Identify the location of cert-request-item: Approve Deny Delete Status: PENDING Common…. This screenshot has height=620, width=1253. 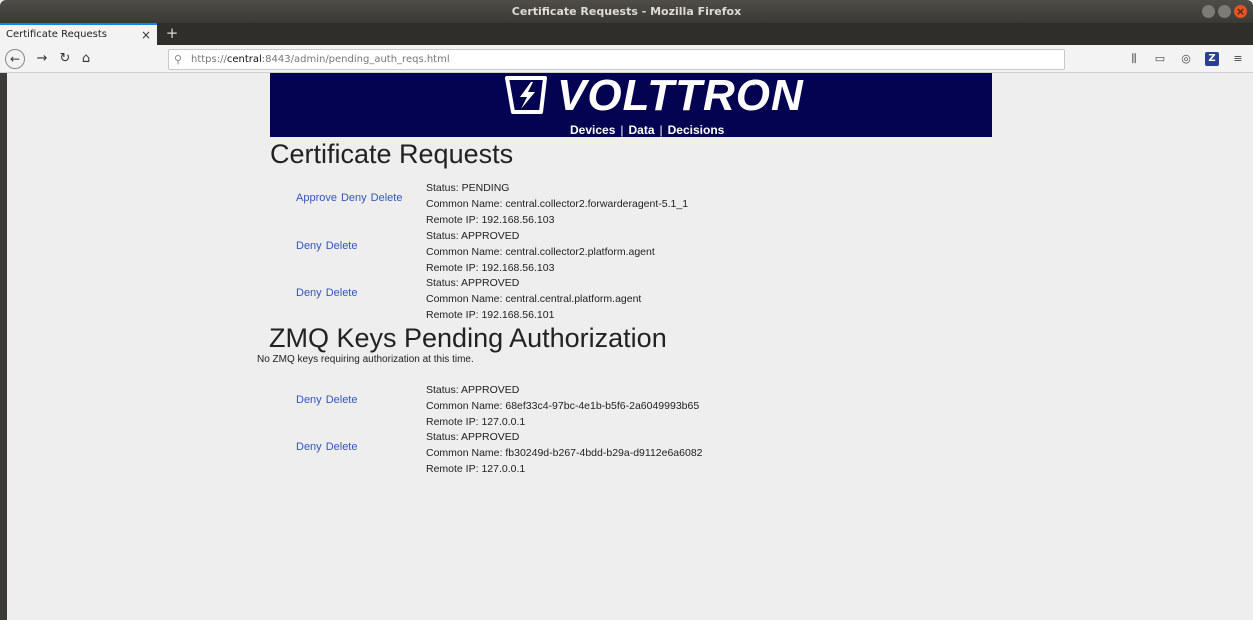
(557, 203).